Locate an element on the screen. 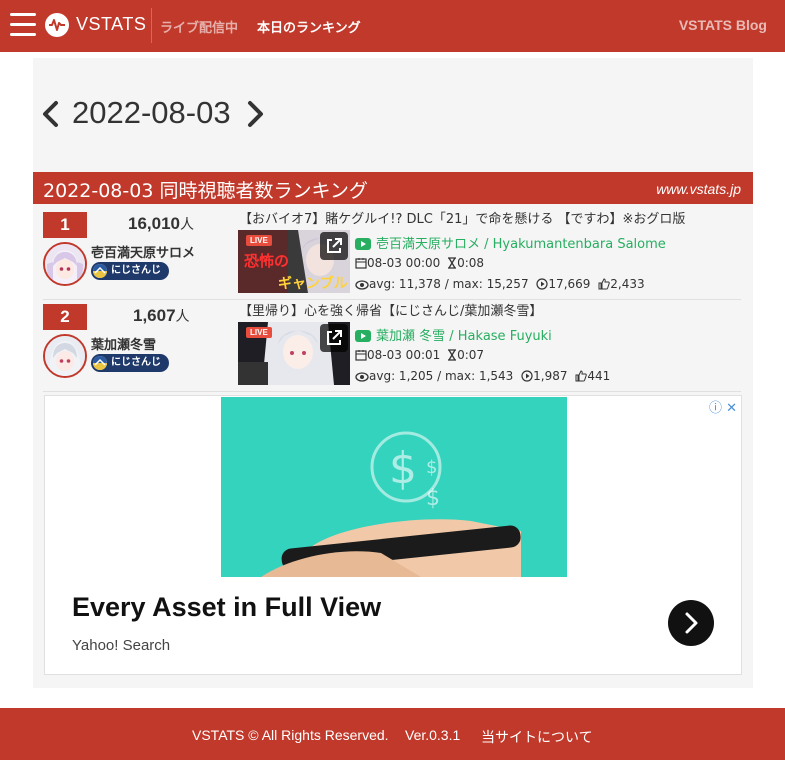 Image resolution: width=785 pixels, height=760 pixels. ad-image: $ $ $ is located at coordinates (394, 487).